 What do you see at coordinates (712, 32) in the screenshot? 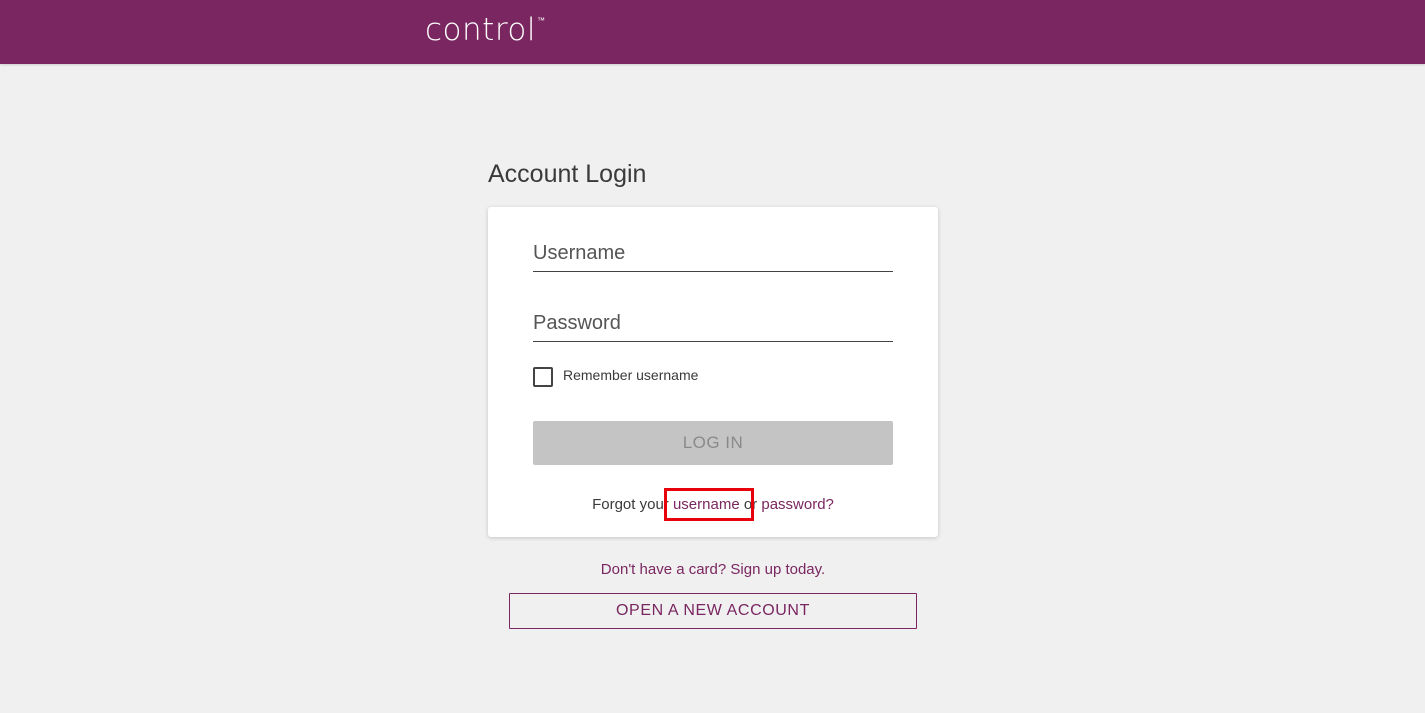
I see `top-bar: control™` at bounding box center [712, 32].